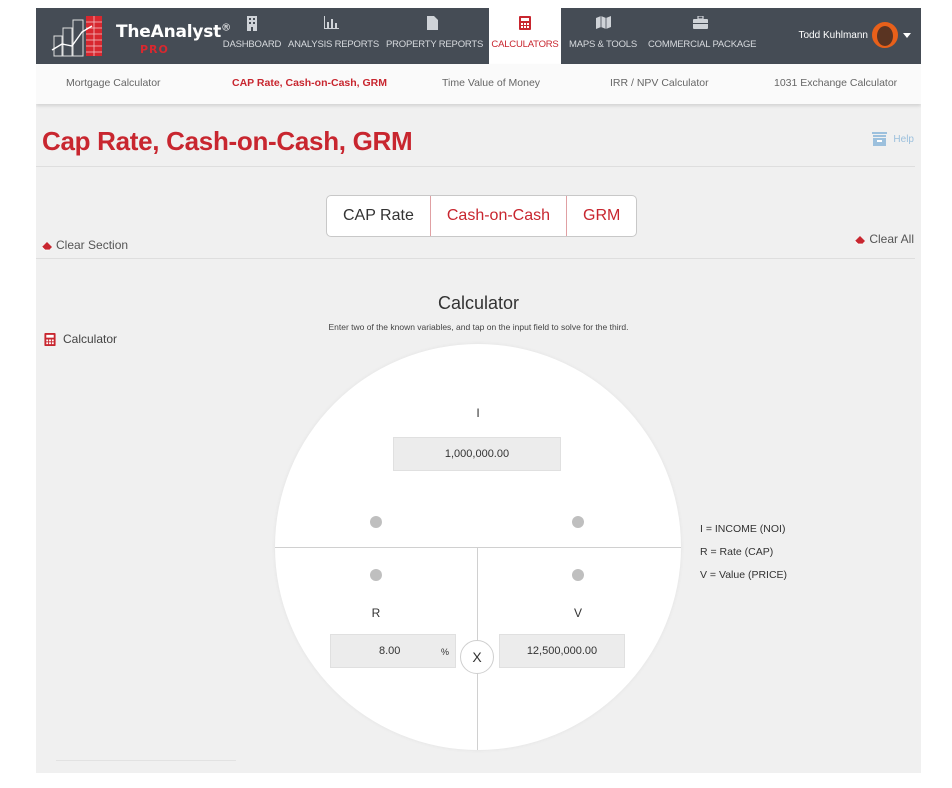 The width and height of the screenshot is (952, 788). What do you see at coordinates (491, 83) in the screenshot?
I see `subnav-time-value-of-money: Time Value of Money` at bounding box center [491, 83].